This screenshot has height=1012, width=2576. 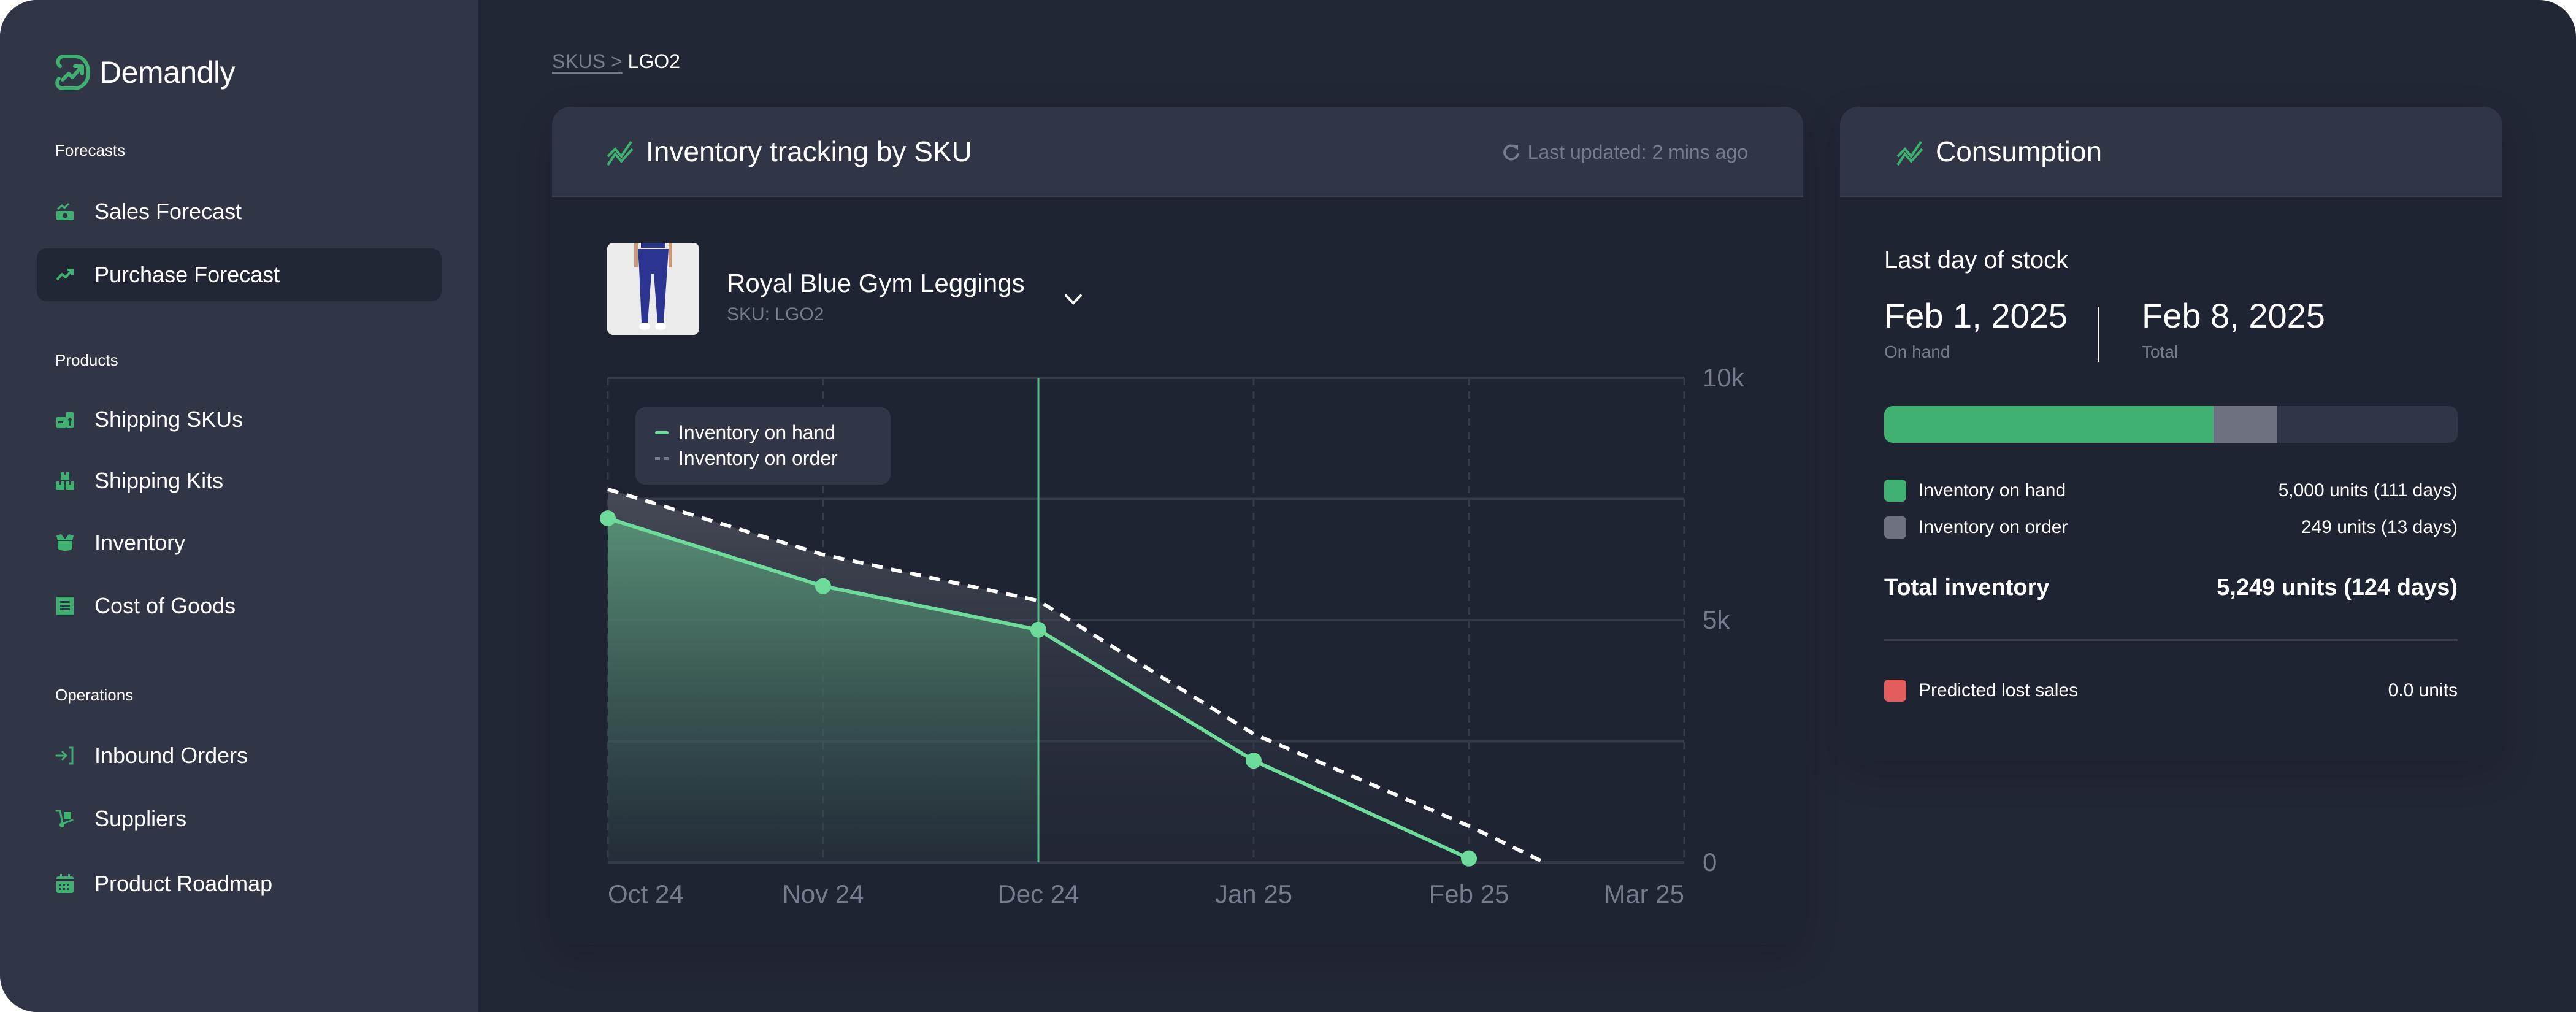 What do you see at coordinates (2160, 351) in the screenshot?
I see `total-label: Total` at bounding box center [2160, 351].